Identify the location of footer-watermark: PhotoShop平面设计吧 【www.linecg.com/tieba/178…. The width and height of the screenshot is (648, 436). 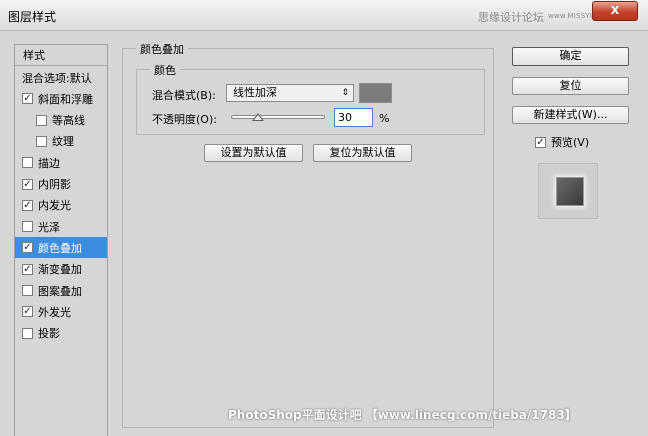
(402, 415).